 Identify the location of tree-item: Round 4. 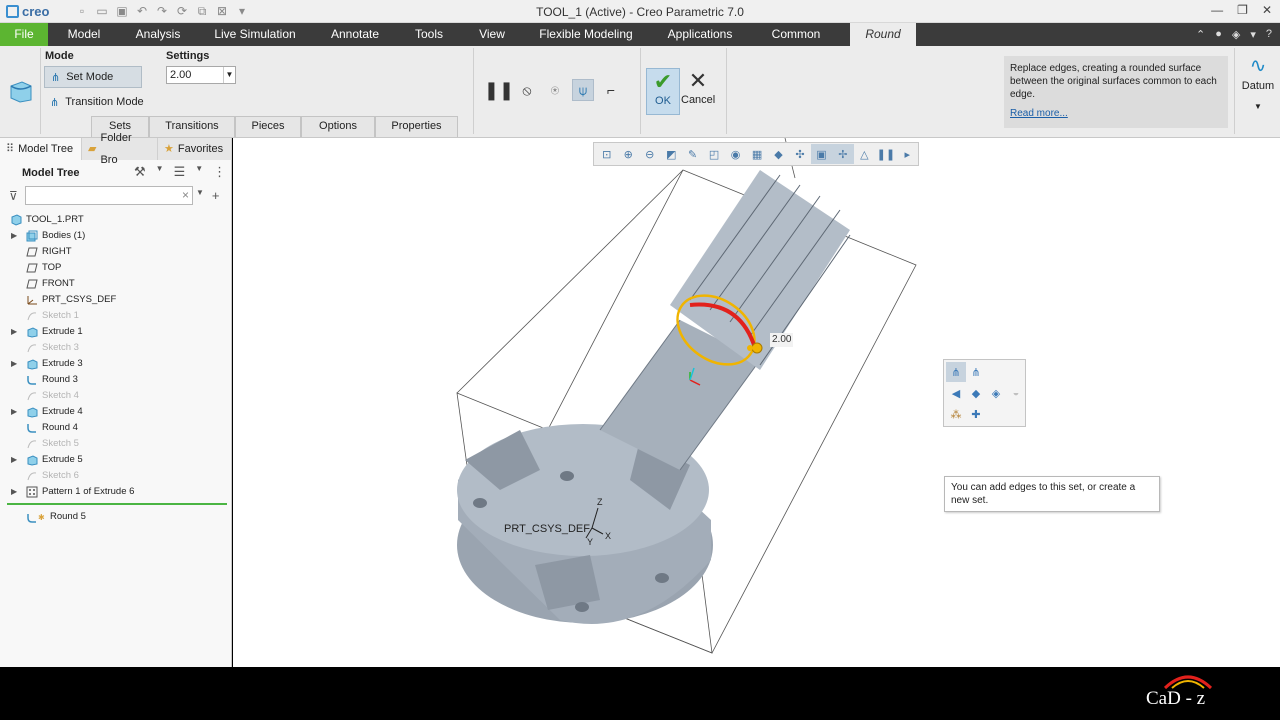
(116, 428).